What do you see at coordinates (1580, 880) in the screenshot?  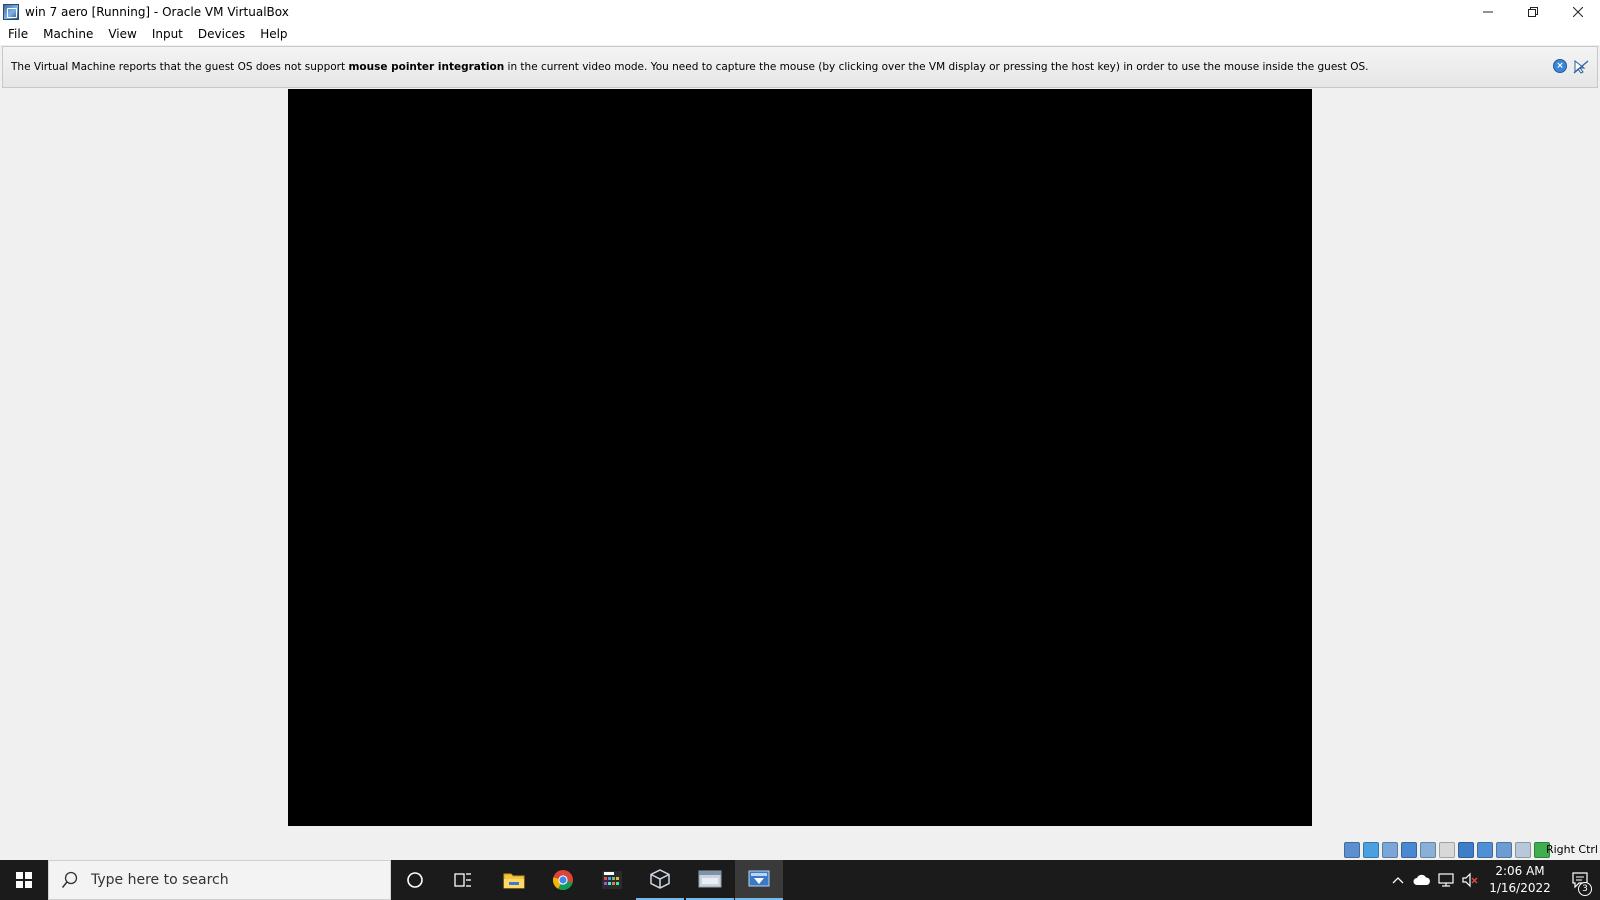 I see `action-center-button: 3` at bounding box center [1580, 880].